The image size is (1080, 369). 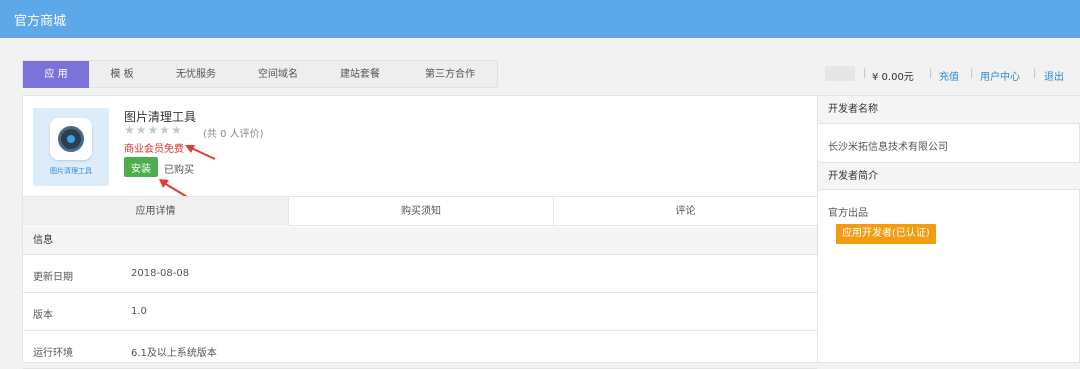 I want to click on install-button: 安装, so click(x=141, y=167).